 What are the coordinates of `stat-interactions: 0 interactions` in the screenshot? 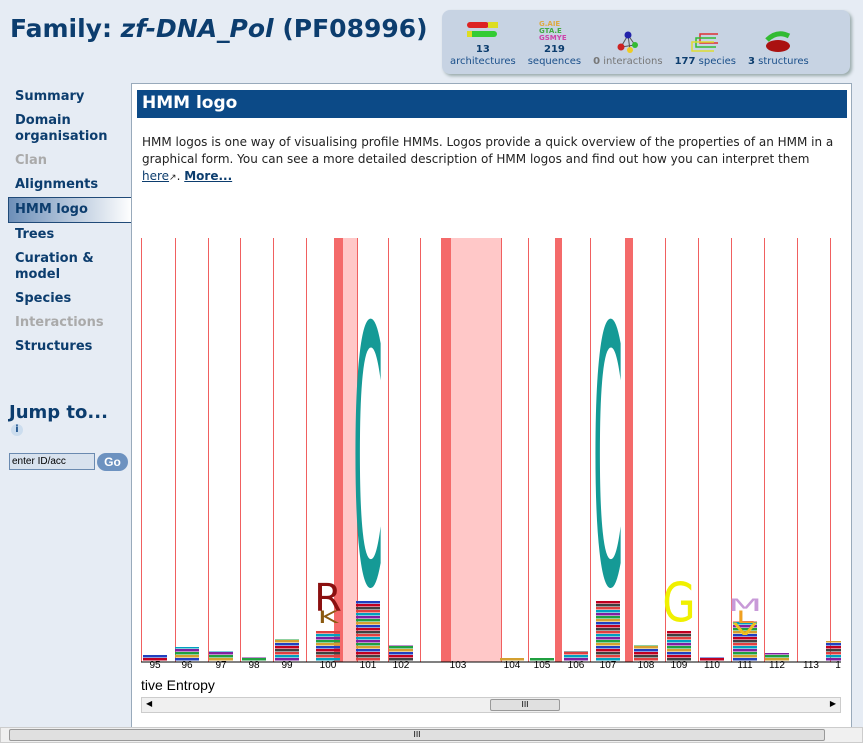 It's located at (628, 49).